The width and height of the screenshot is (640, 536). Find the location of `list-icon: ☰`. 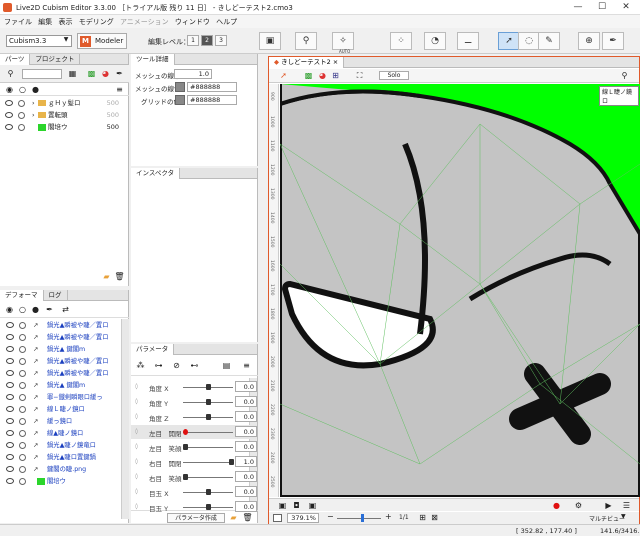

list-icon: ☰ is located at coordinates (626, 505).